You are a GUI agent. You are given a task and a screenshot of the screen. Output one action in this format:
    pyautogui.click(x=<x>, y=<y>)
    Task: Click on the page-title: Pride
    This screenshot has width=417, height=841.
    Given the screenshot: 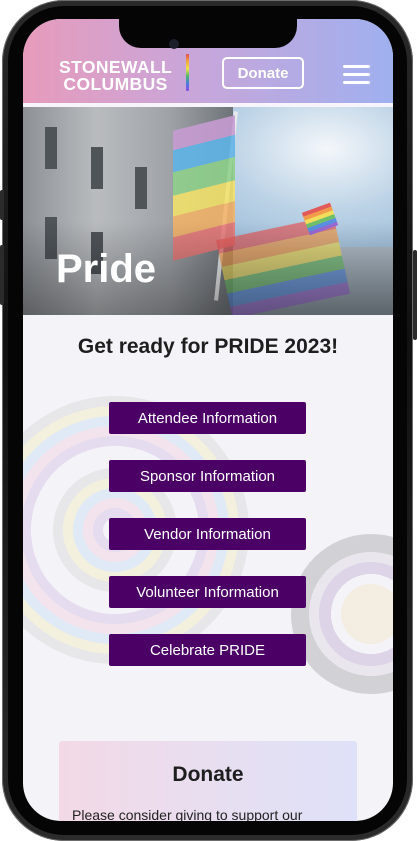 What is the action you would take?
    pyautogui.click(x=106, y=269)
    